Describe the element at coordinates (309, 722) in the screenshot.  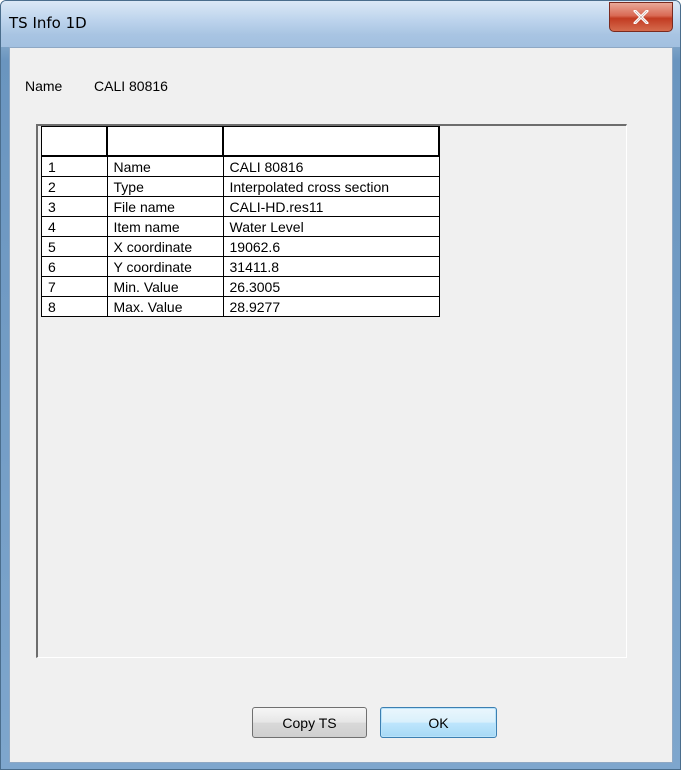
I see `copy-ts-button: Copy TS` at that location.